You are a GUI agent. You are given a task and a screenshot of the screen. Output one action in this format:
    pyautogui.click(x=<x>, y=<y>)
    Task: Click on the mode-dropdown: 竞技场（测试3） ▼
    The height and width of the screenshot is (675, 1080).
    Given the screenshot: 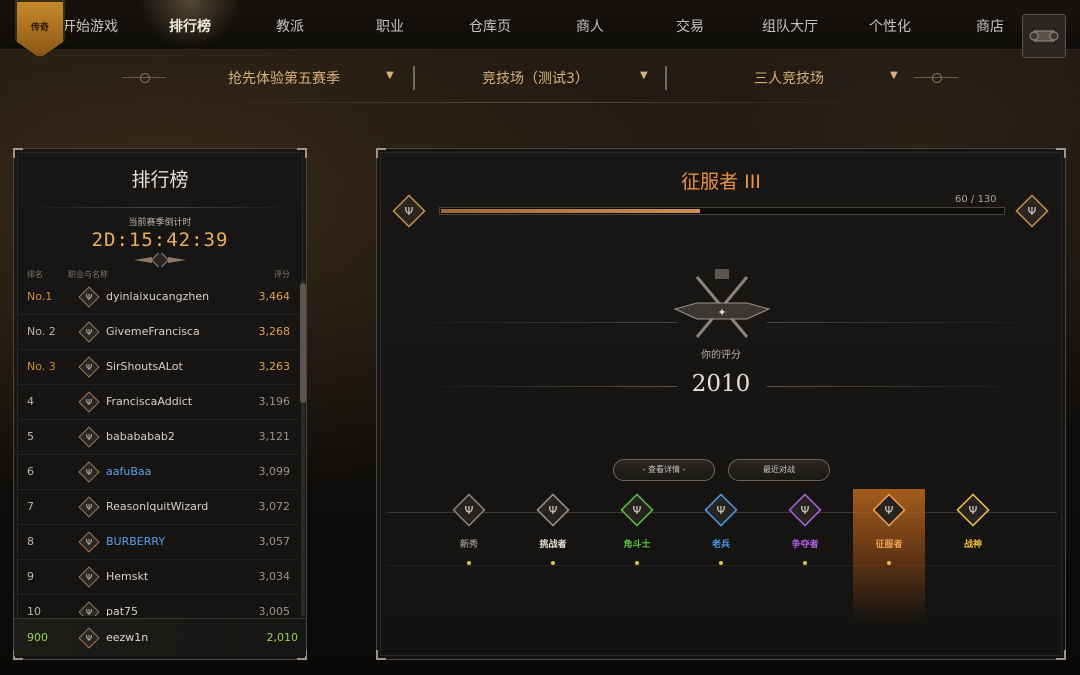 What is the action you would take?
    pyautogui.click(x=565, y=78)
    